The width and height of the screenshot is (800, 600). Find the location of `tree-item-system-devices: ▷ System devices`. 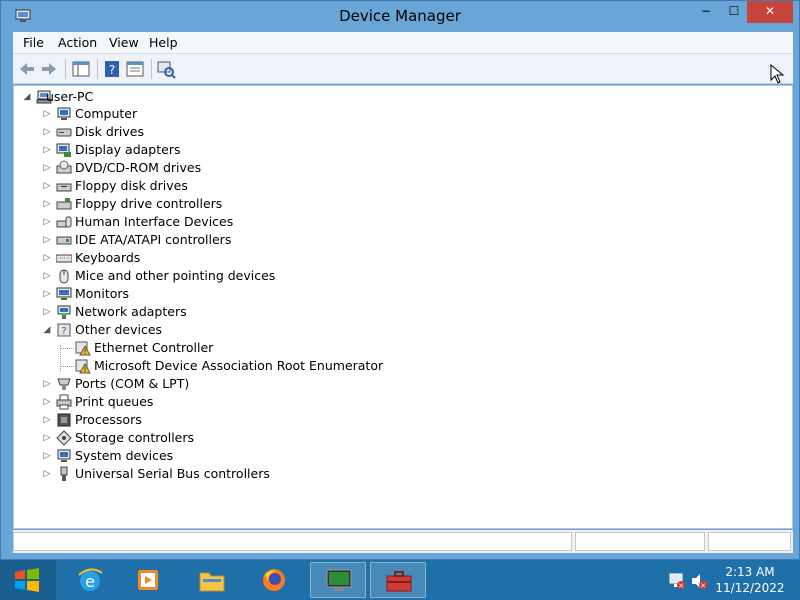

tree-item-system-devices: ▷ System devices is located at coordinates (192, 456).